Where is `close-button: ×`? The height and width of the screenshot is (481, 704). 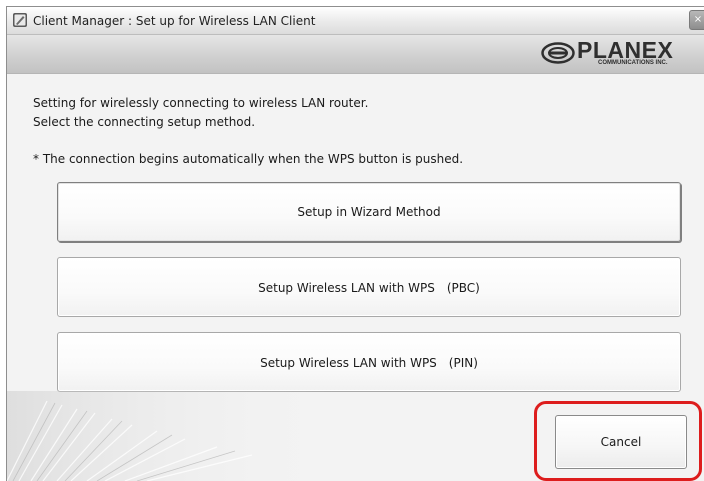
close-button: × is located at coordinates (696, 20).